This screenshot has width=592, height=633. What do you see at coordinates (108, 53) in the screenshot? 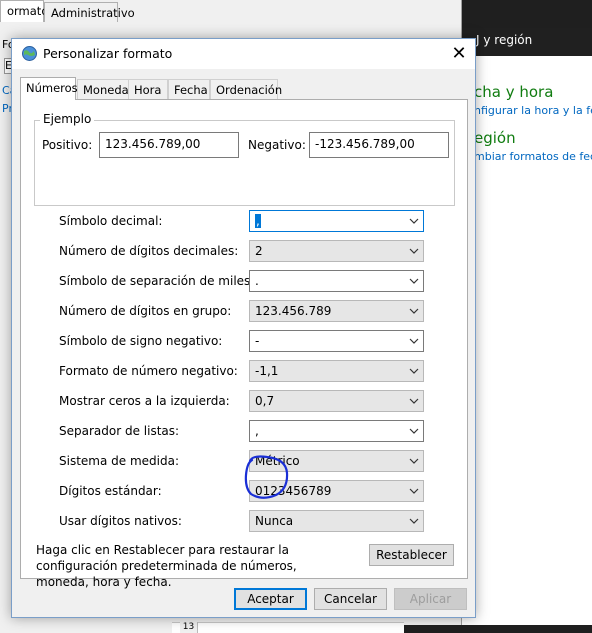
I see `dialog-title: Personalizar formato` at bounding box center [108, 53].